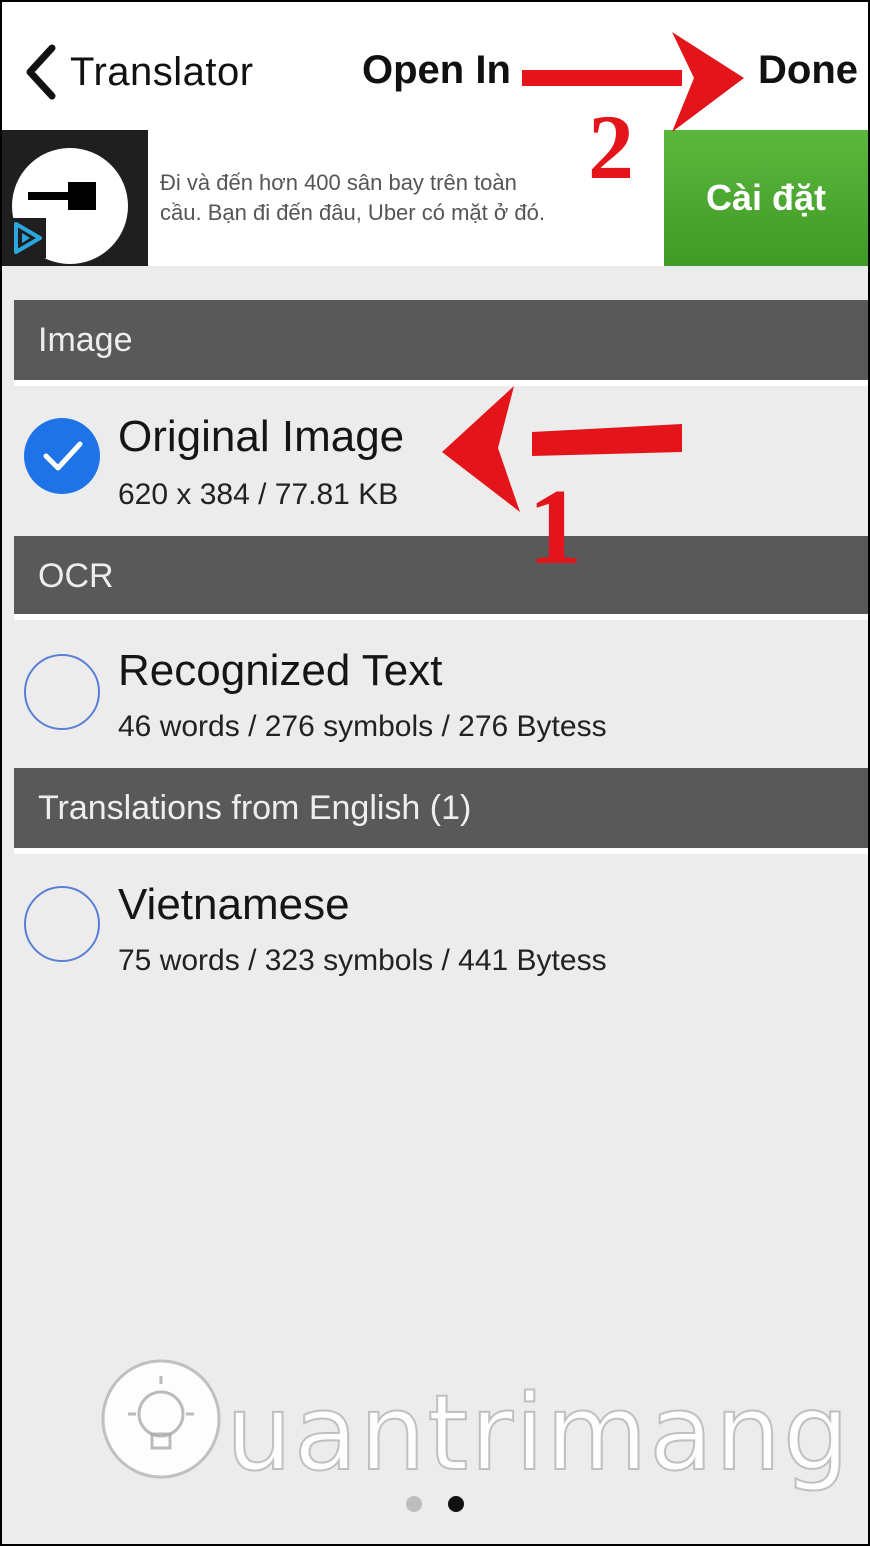  Describe the element at coordinates (435, 1504) in the screenshot. I see `page-indicator` at that location.